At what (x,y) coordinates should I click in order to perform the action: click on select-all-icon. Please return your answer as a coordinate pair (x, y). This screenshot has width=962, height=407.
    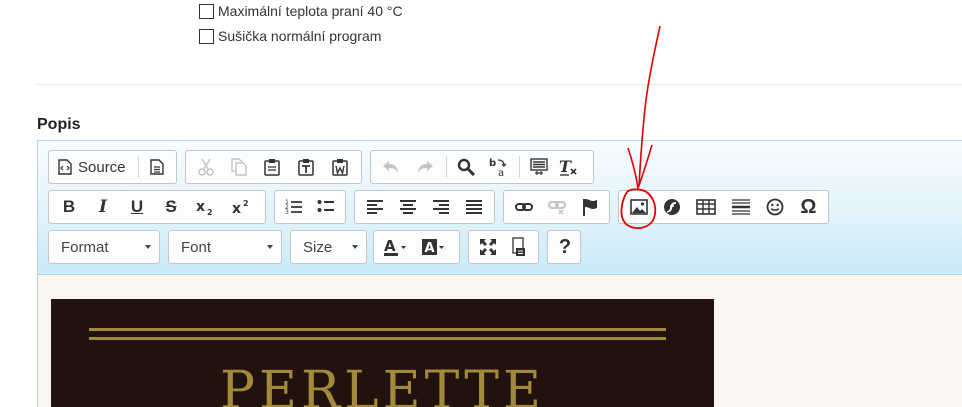
    Looking at the image, I should click on (539, 167).